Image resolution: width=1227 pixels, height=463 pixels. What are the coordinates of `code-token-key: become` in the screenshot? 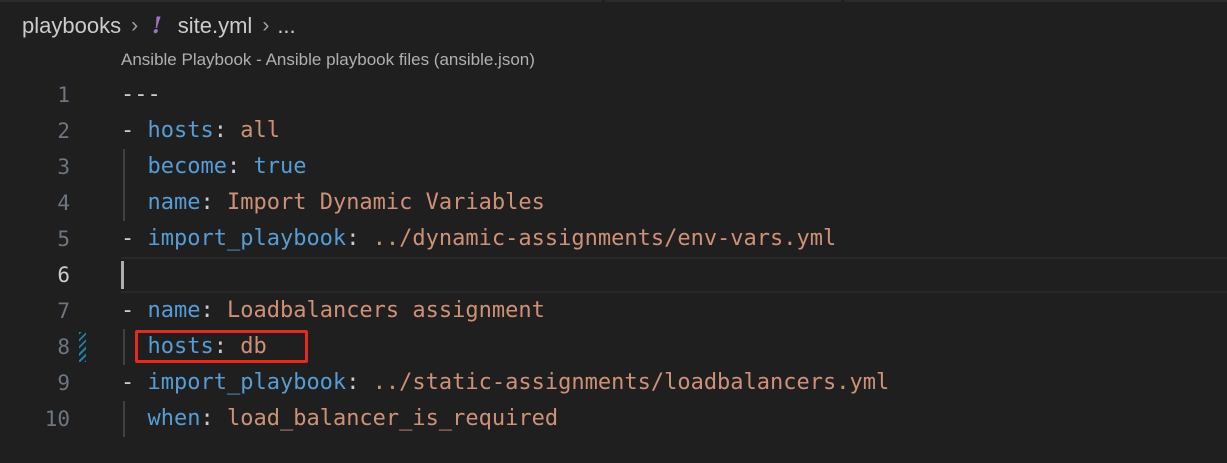 It's located at (187, 166).